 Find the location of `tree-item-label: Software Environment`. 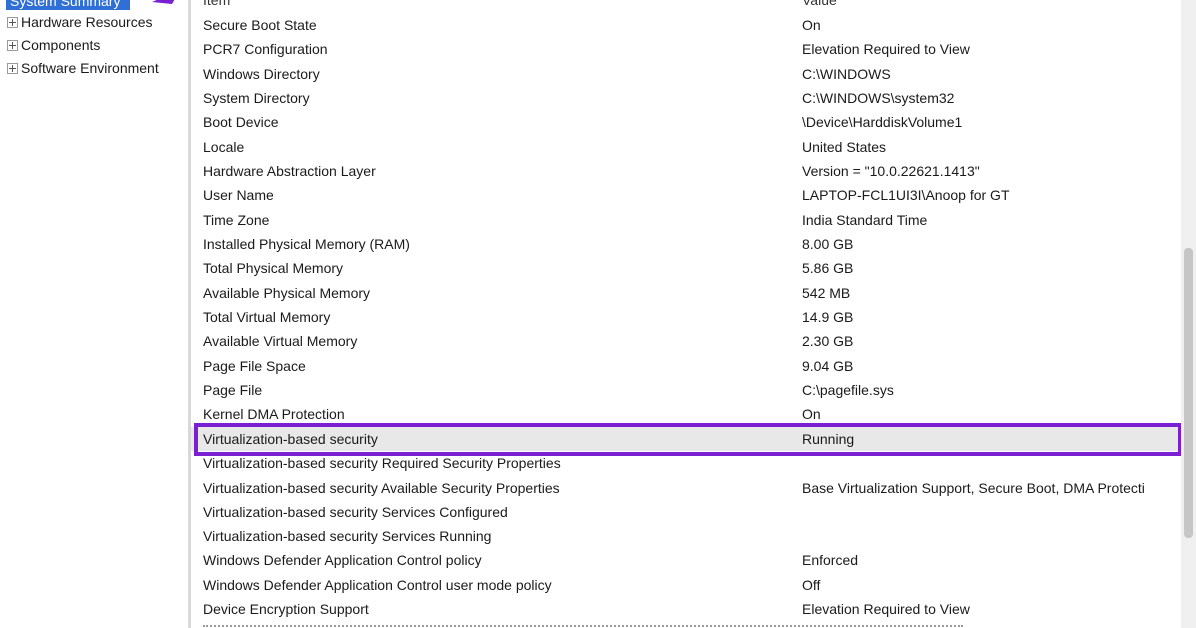

tree-item-label: Software Environment is located at coordinates (90, 68).